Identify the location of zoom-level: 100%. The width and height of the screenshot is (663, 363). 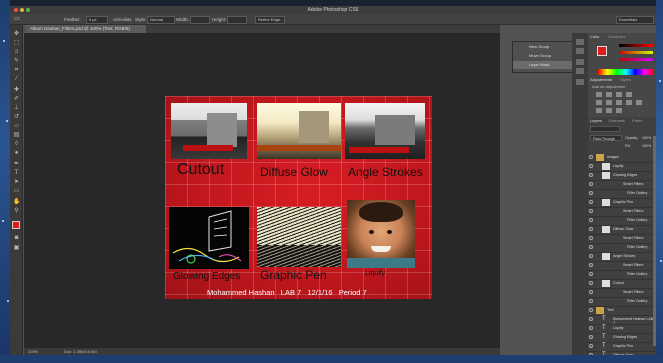
(33, 351).